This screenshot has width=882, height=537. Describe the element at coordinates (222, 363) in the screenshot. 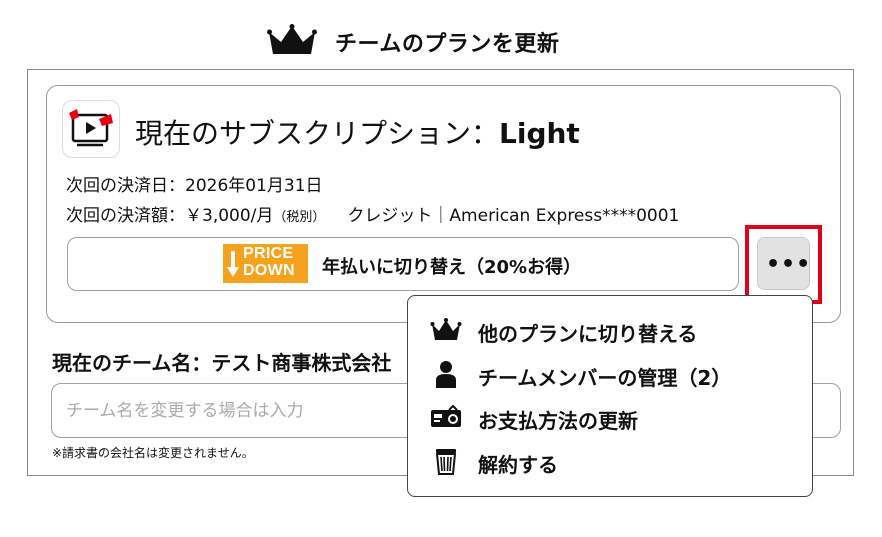

I see `team-name-label: 現在のチーム名：テスト商事株式会社` at that location.